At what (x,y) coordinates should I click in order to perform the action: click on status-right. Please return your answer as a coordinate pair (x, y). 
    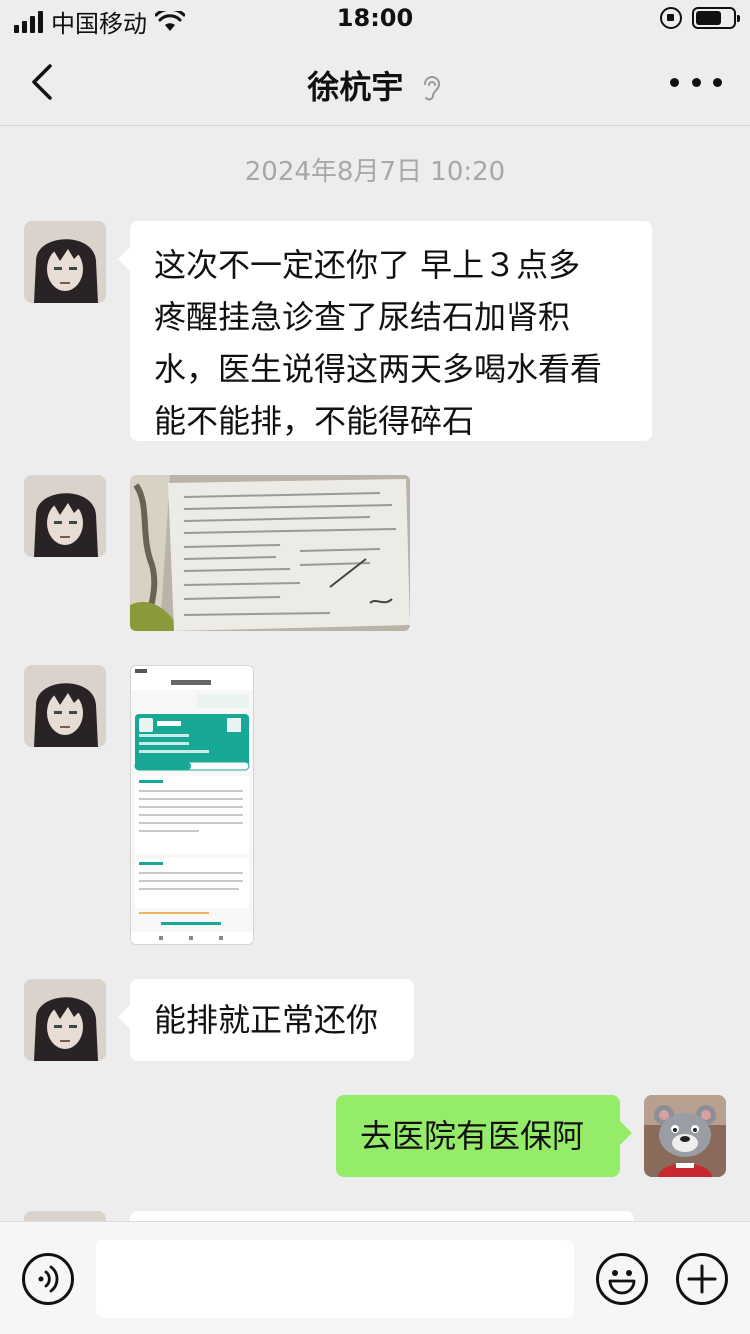
    Looking at the image, I should click on (700, 18).